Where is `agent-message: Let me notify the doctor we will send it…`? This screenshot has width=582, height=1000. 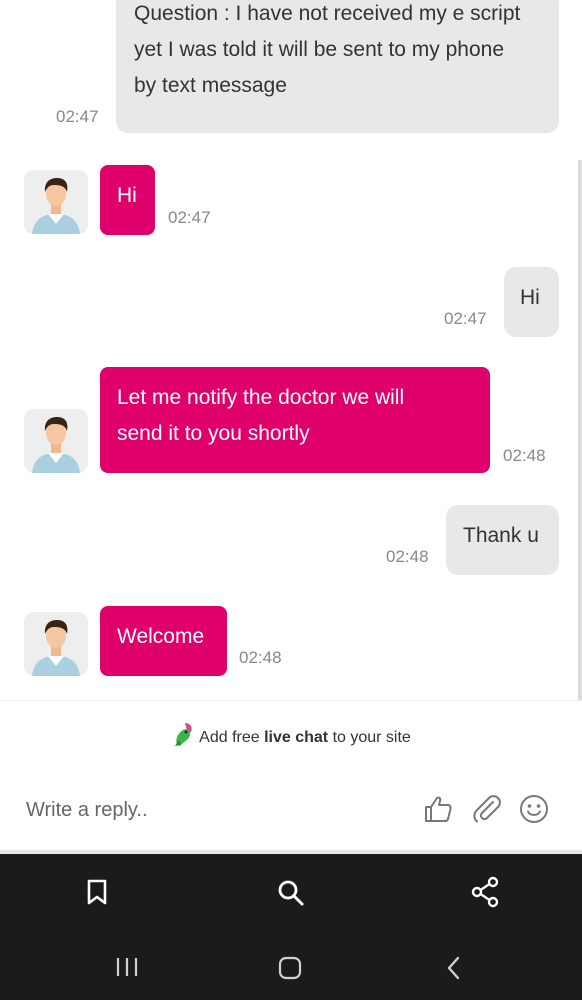 agent-message: Let me notify the doctor we will send it… is located at coordinates (295, 420).